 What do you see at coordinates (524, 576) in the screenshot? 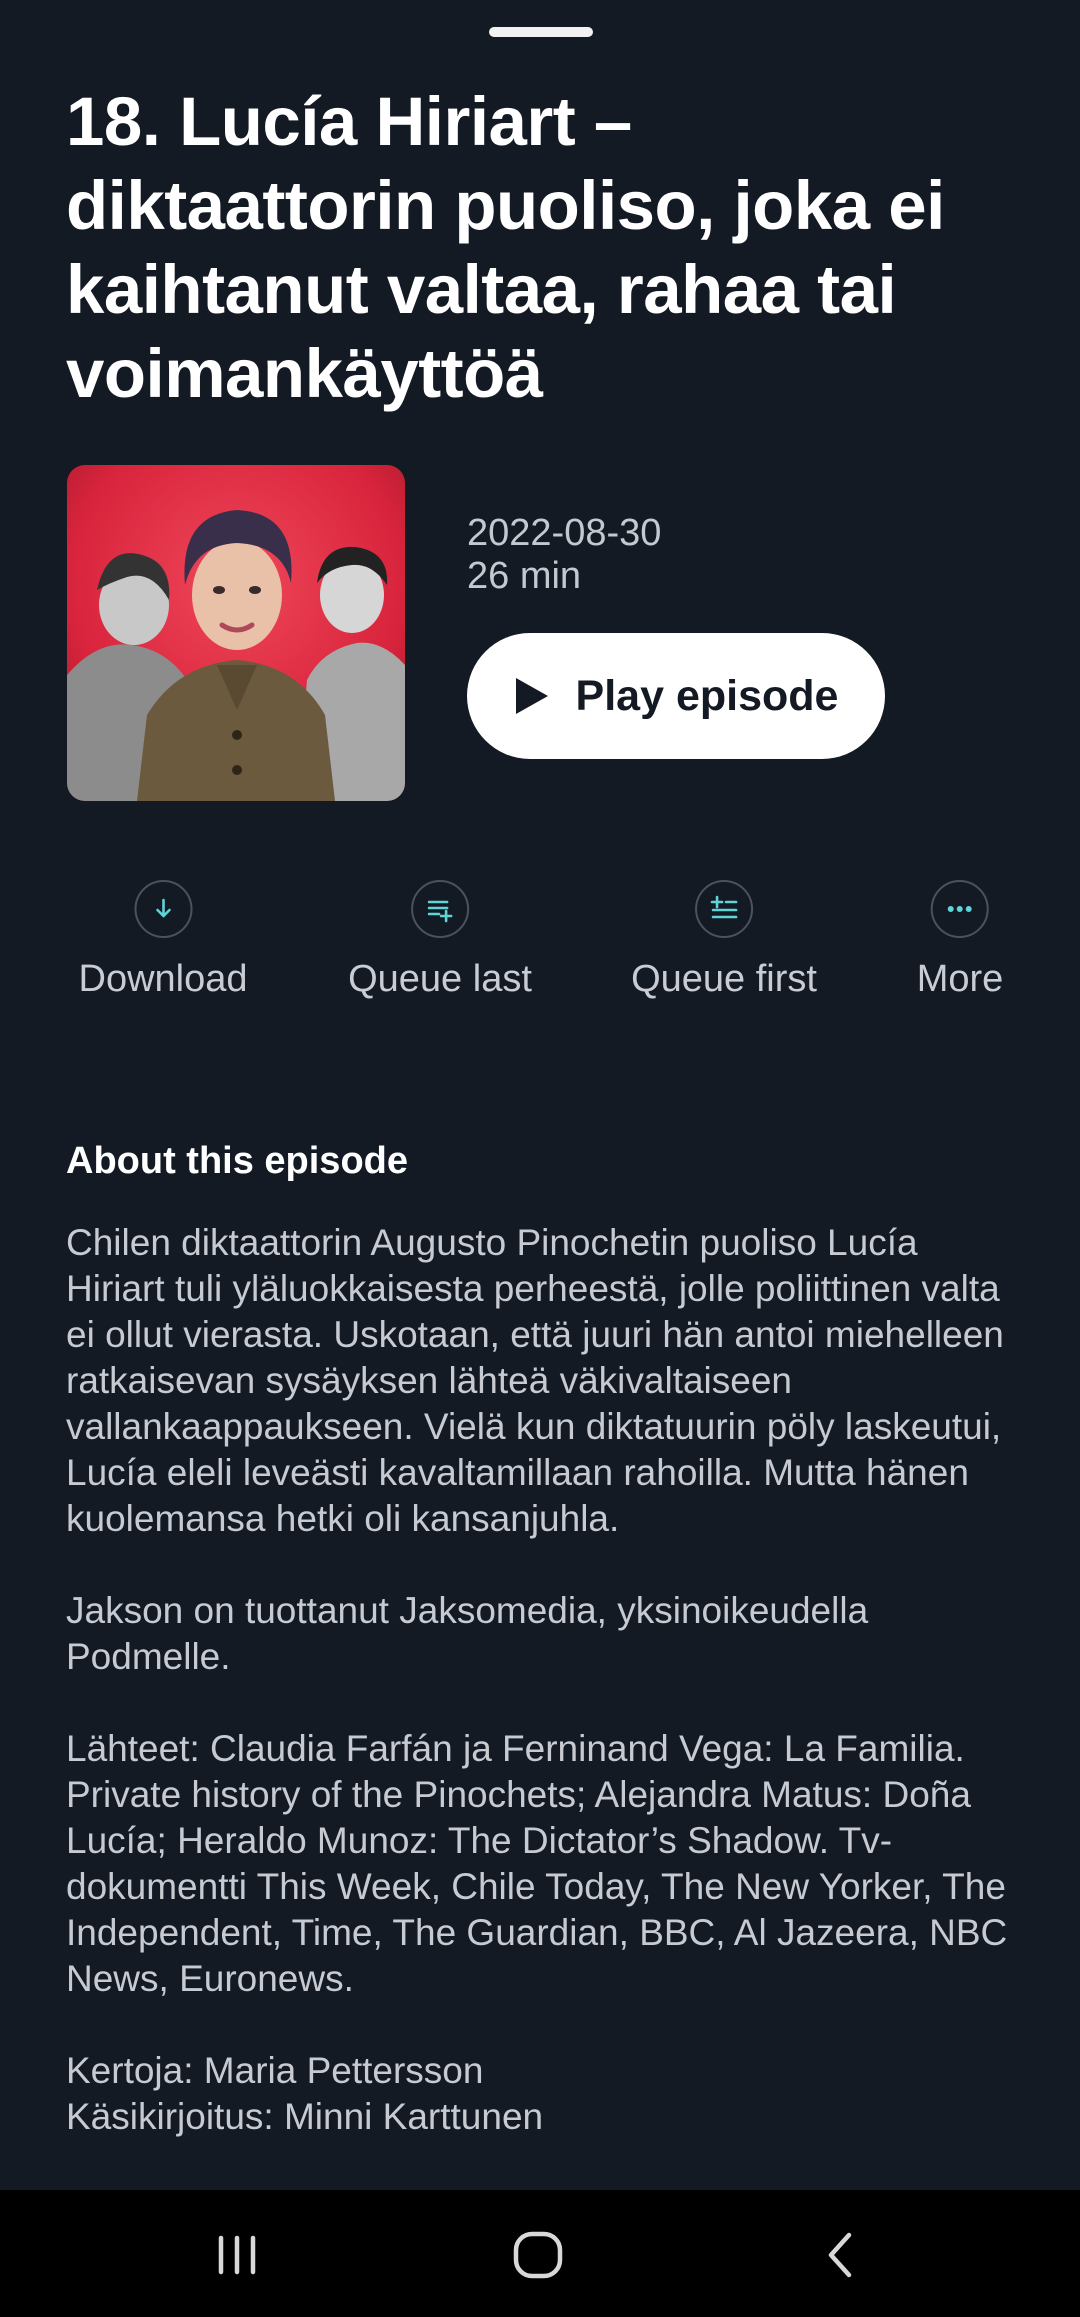
I see `episode-duration: 26 min` at bounding box center [524, 576].